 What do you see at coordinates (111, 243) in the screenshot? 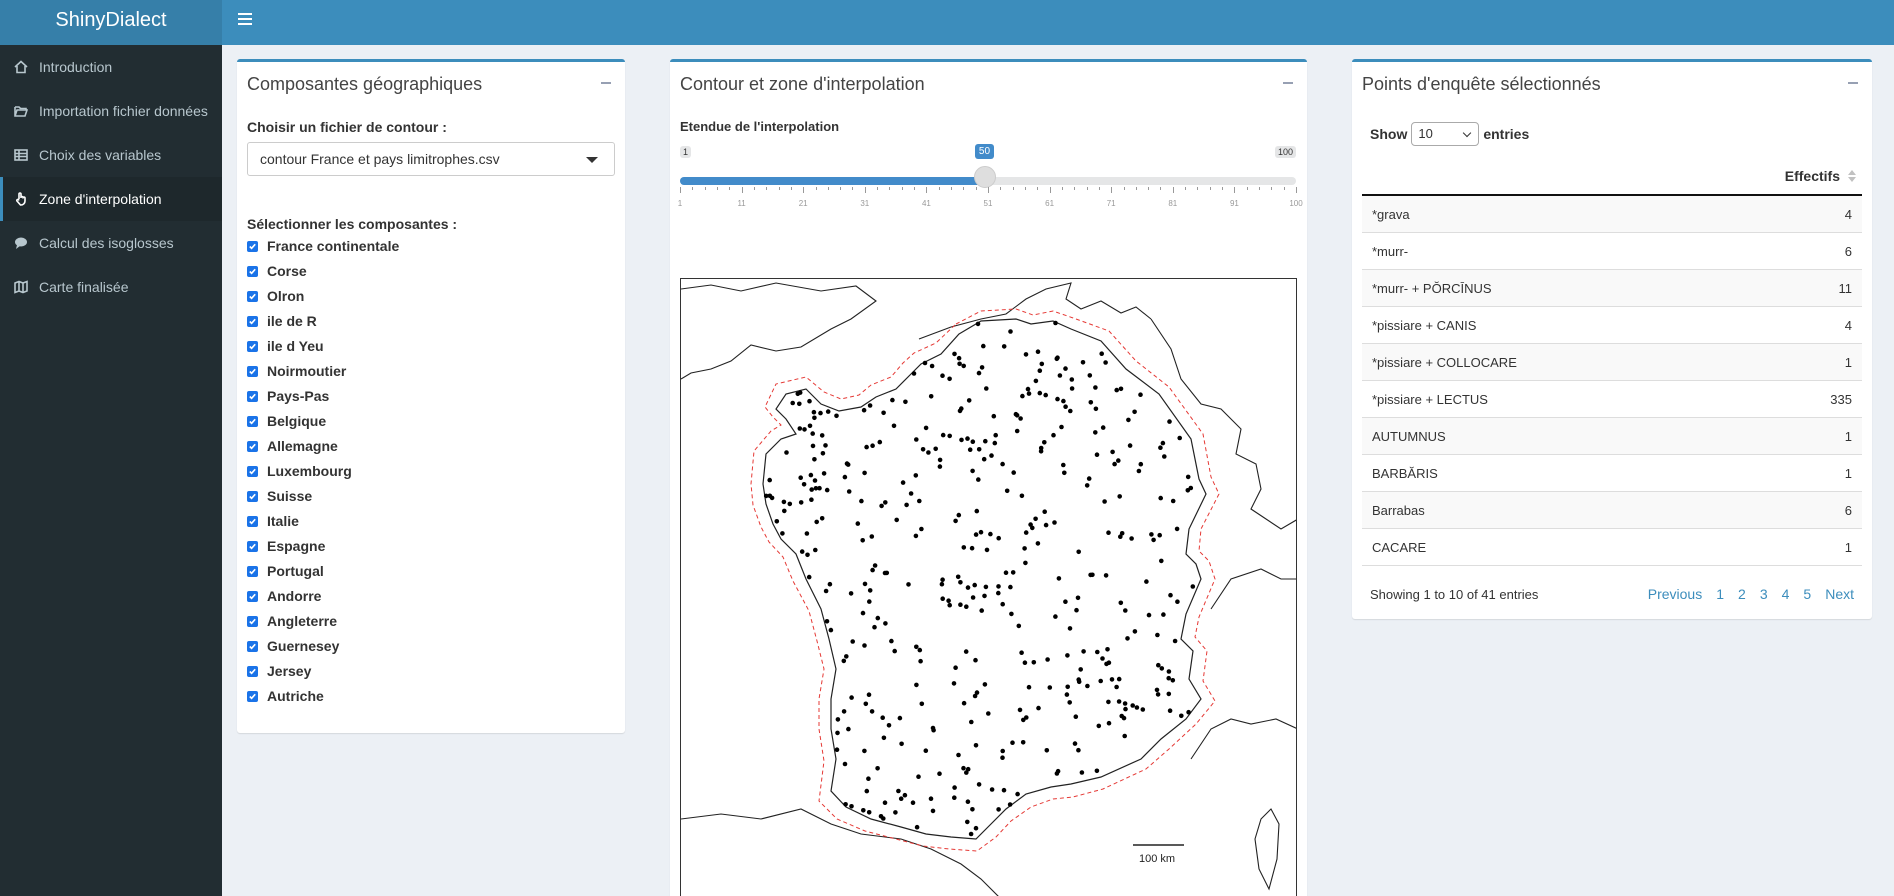
I see `sidebar-item-calcul-isoglosses: Calcul des isoglosses` at bounding box center [111, 243].